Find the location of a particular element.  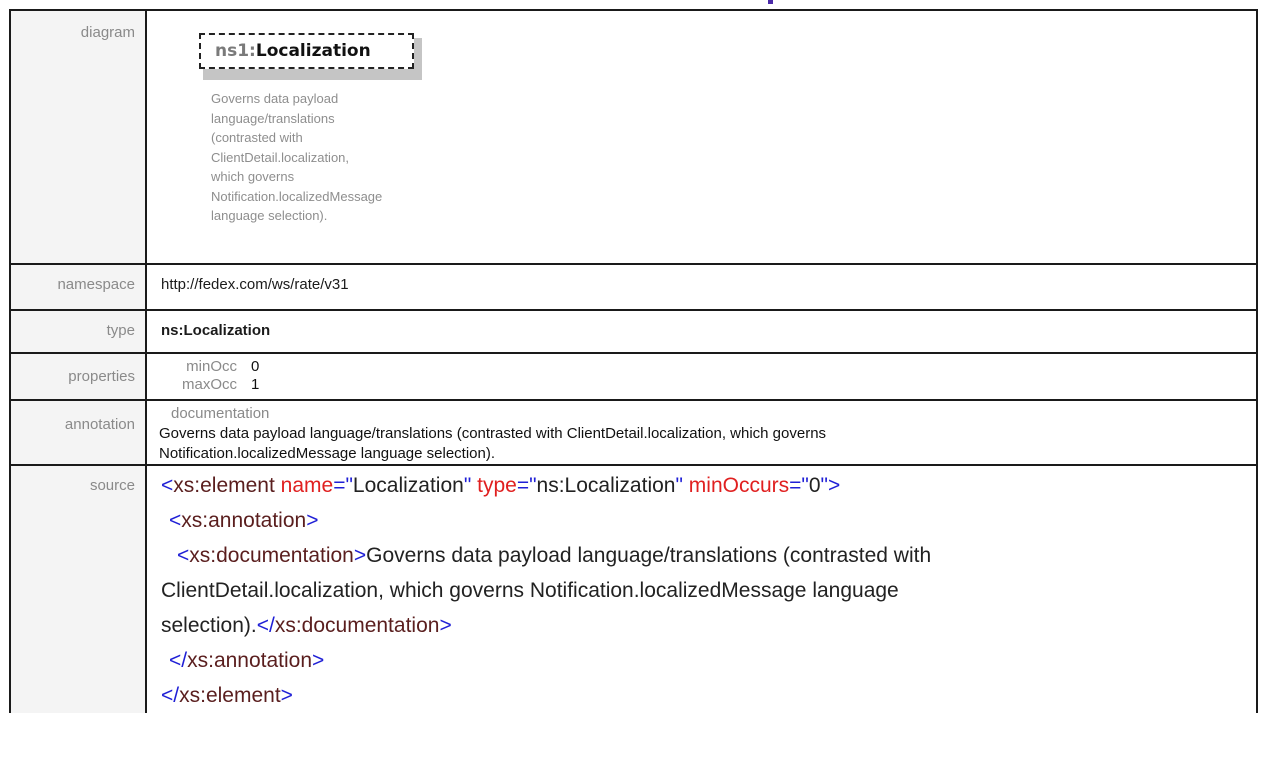

source-line: <xs:annotation> is located at coordinates (708, 520).